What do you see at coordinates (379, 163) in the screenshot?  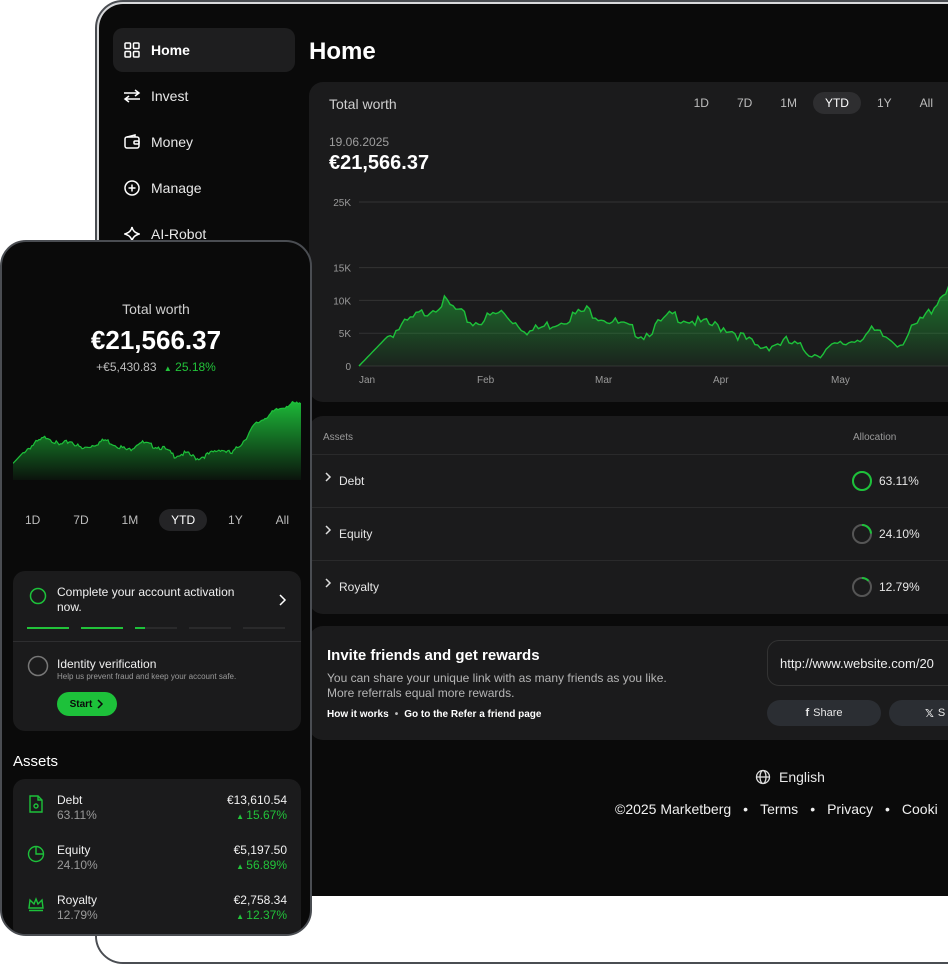 I see `worth-value: €21,566.37` at bounding box center [379, 163].